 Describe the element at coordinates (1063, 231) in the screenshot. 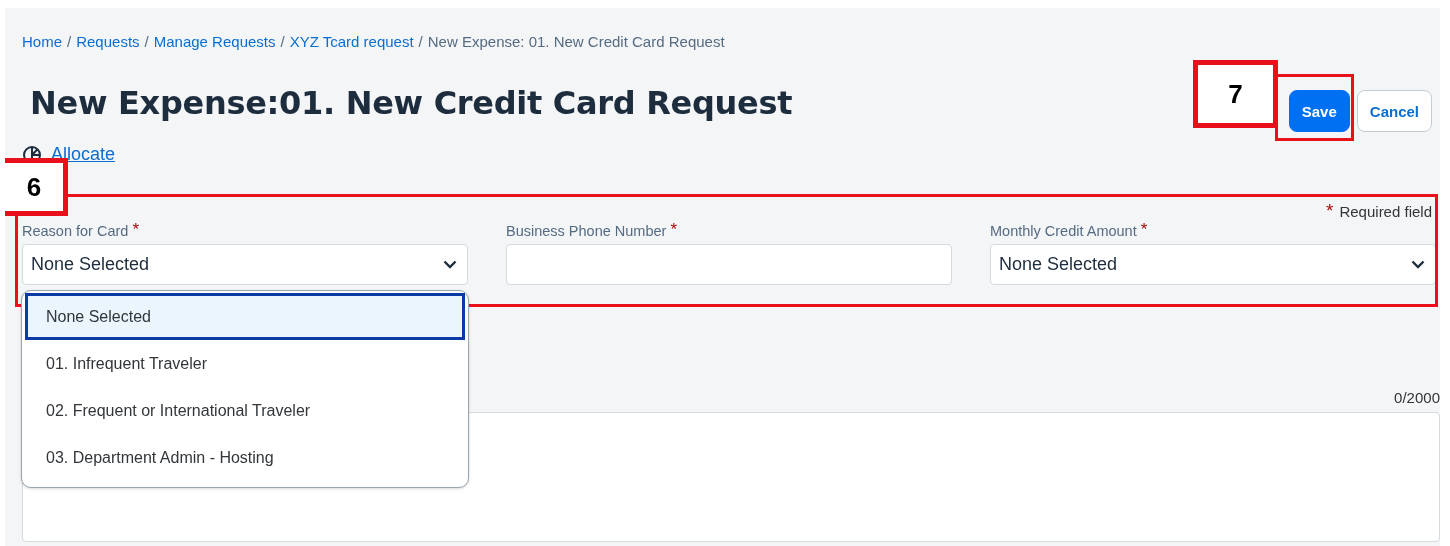

I see `field-label: Monthly Credit Amount` at that location.